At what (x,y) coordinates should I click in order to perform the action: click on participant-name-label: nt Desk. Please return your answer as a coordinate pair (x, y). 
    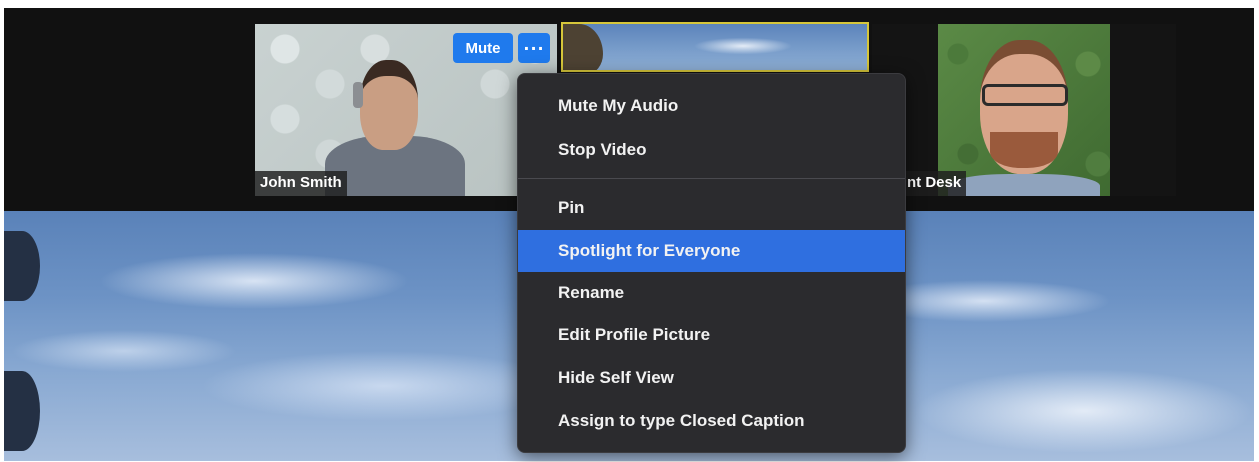
    Looking at the image, I should click on (934, 183).